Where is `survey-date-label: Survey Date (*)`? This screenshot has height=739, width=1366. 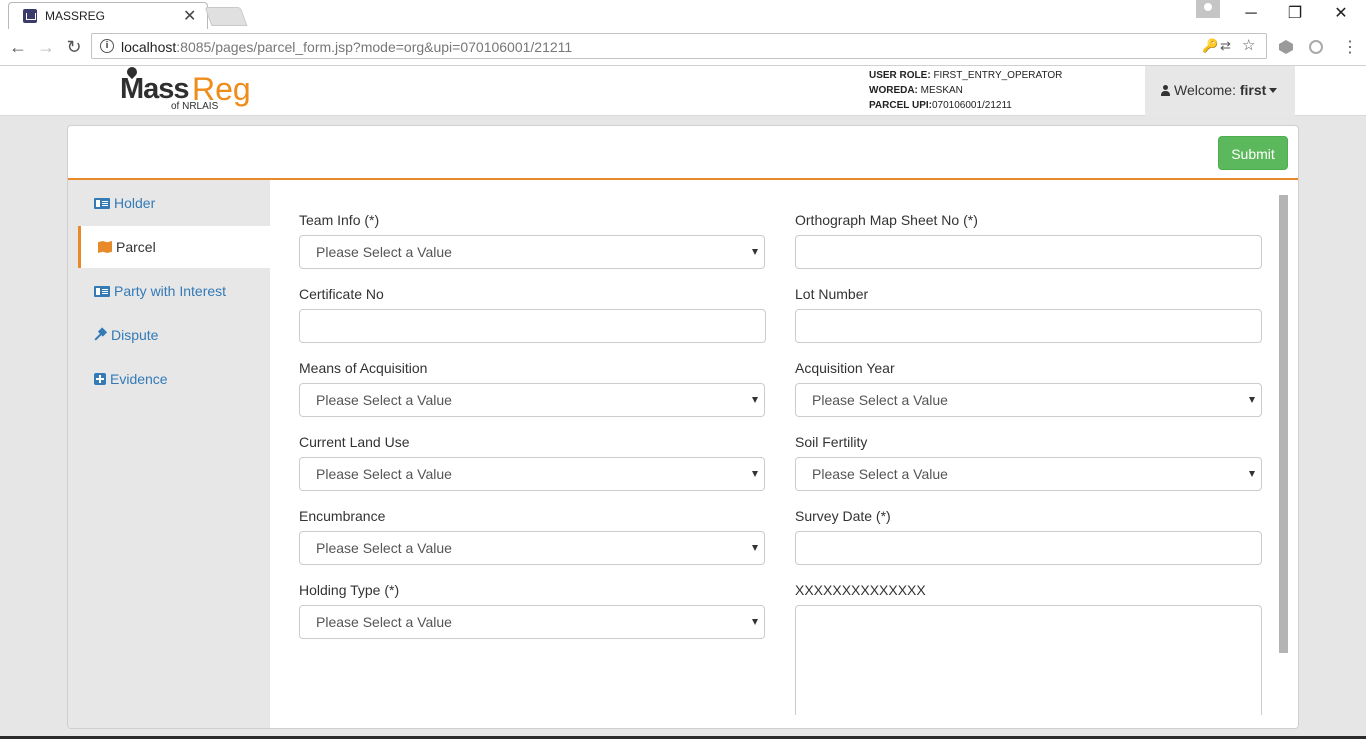
survey-date-label: Survey Date (*) is located at coordinates (843, 516).